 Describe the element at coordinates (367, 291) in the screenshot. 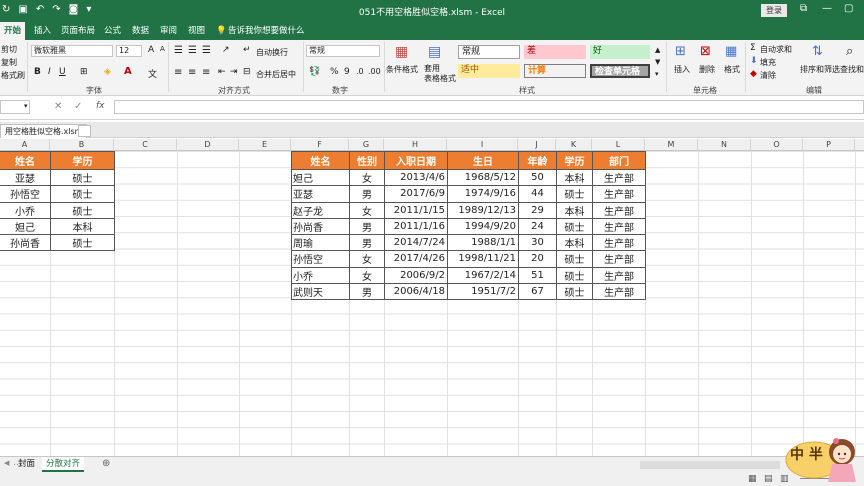

I see `cell-gender: 男` at that location.